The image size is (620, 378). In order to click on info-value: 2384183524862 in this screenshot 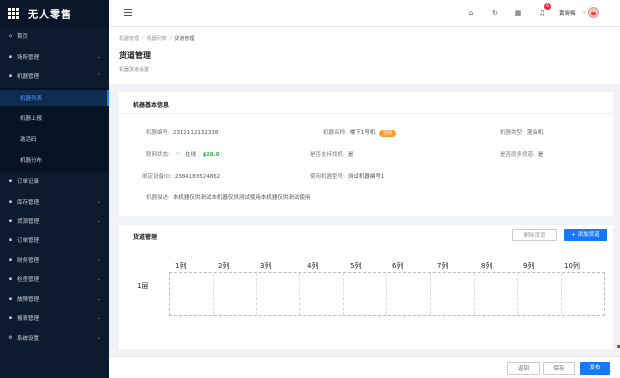, I will do `click(197, 177)`.